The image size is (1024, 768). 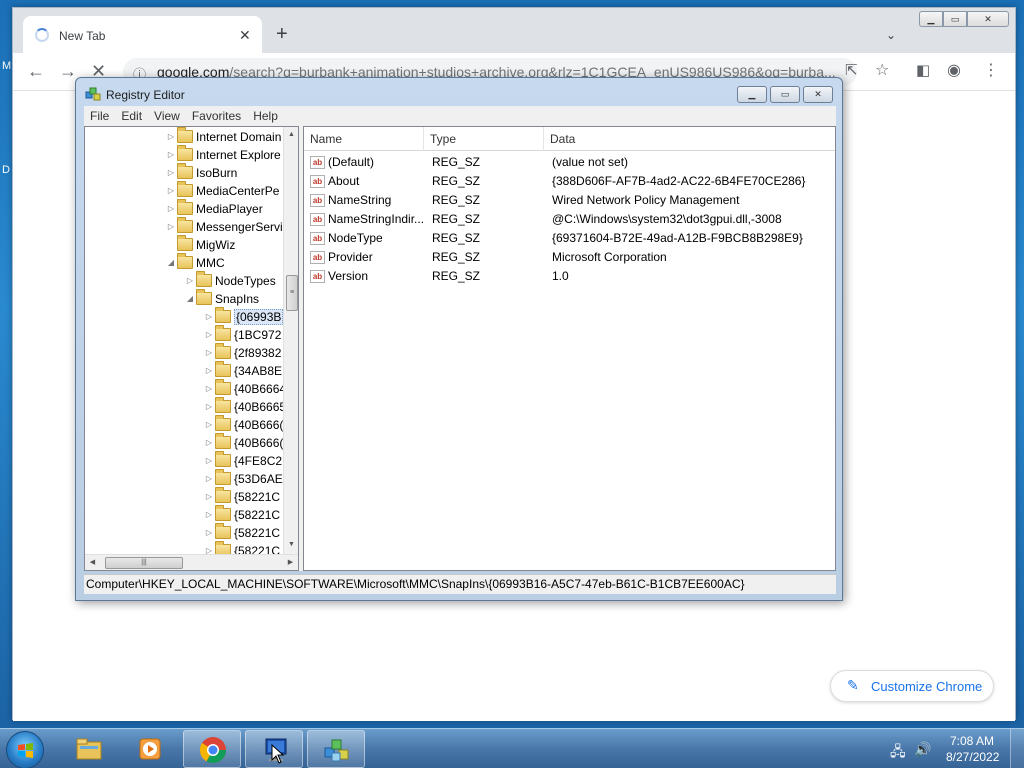 I want to click on tree-item: ▷ {40B6665, so click(x=244, y=406).